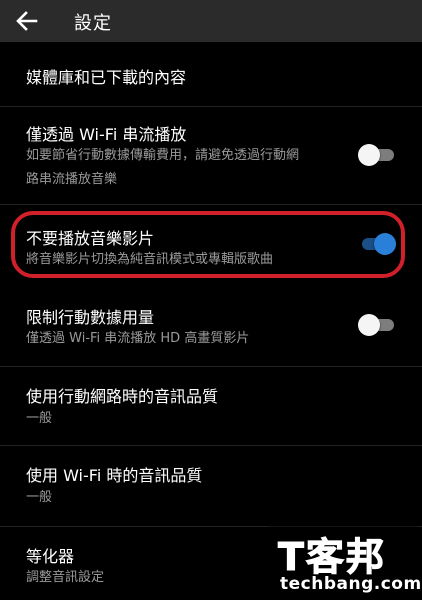 Image resolution: width=422 pixels, height=600 pixels. What do you see at coordinates (122, 396) in the screenshot?
I see `setting-title: 使用行動網路時的音訊品質` at bounding box center [122, 396].